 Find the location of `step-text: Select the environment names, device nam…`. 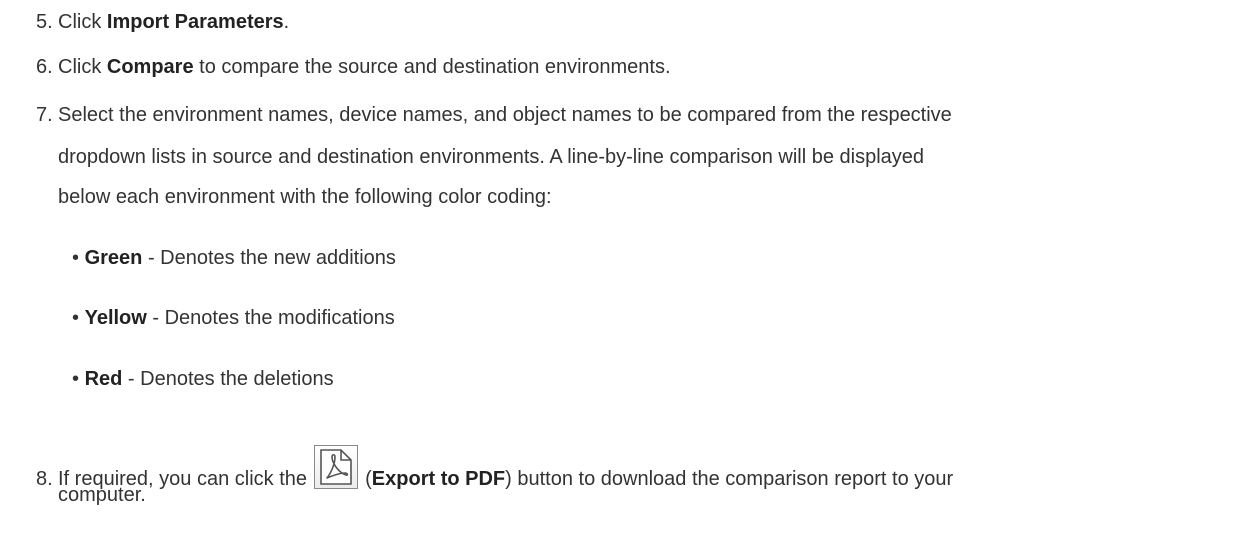

step-text: Select the environment names, device nam… is located at coordinates (505, 115).